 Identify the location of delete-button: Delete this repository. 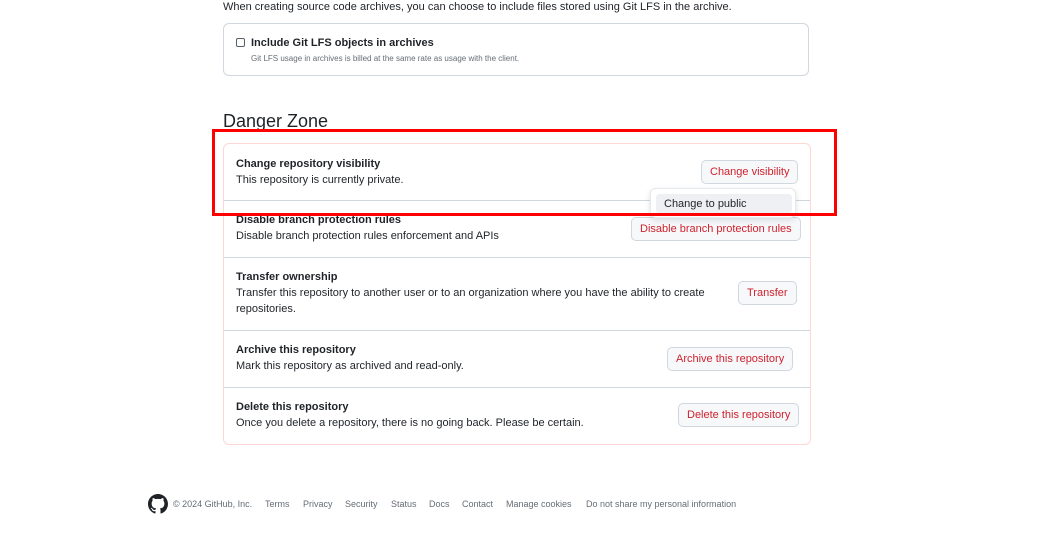
(739, 415).